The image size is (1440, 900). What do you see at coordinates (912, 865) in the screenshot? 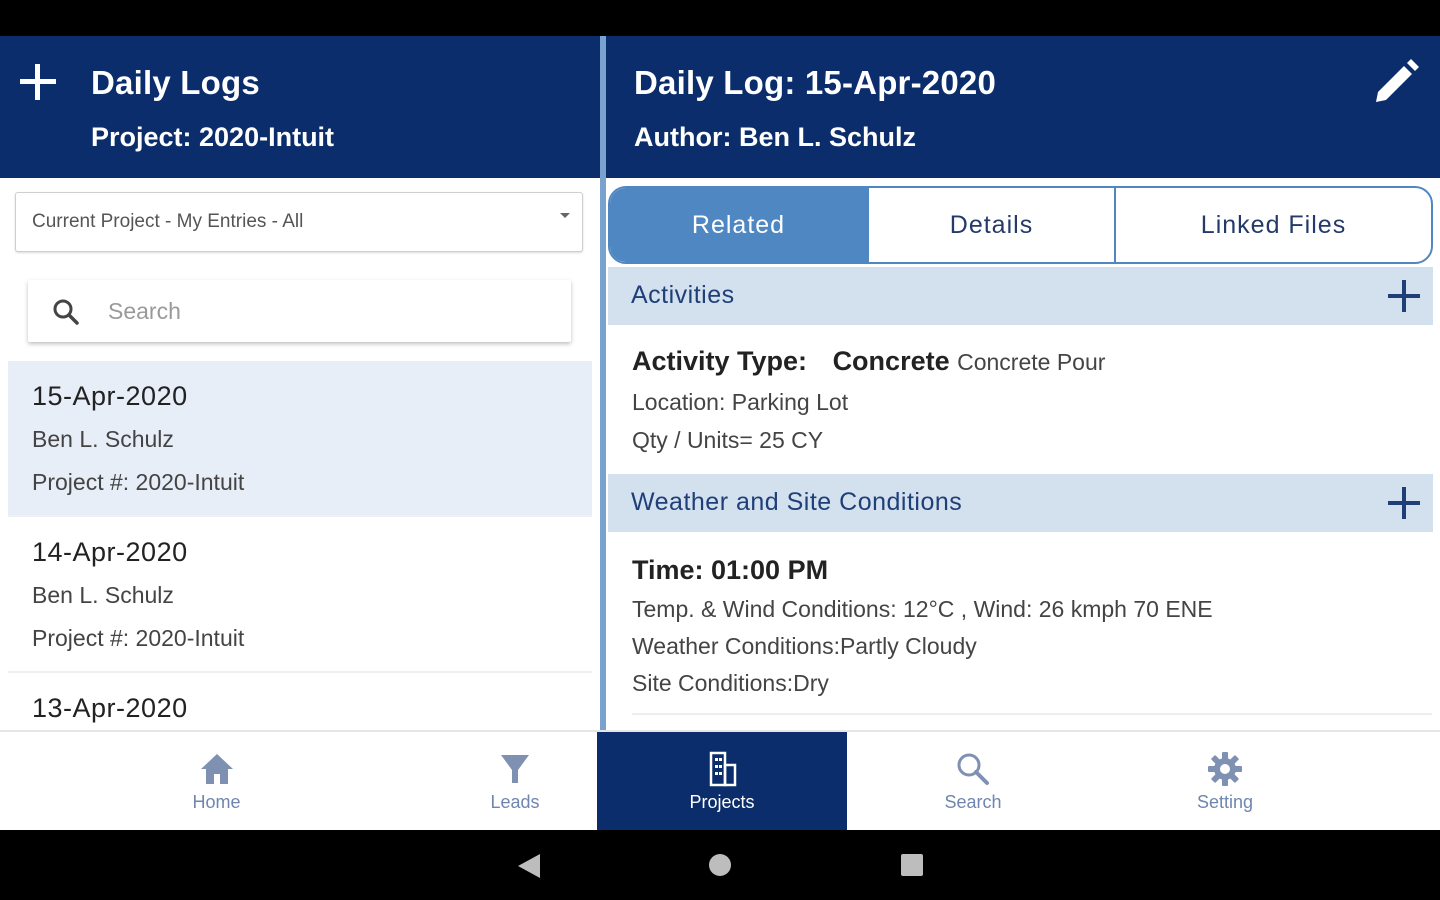
I see `recents-icon` at bounding box center [912, 865].